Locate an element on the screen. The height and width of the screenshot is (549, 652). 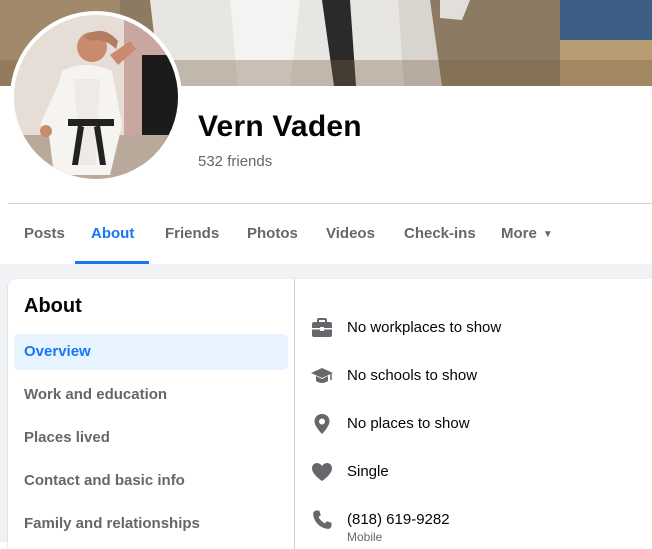
heart-icon is located at coordinates (322, 472).